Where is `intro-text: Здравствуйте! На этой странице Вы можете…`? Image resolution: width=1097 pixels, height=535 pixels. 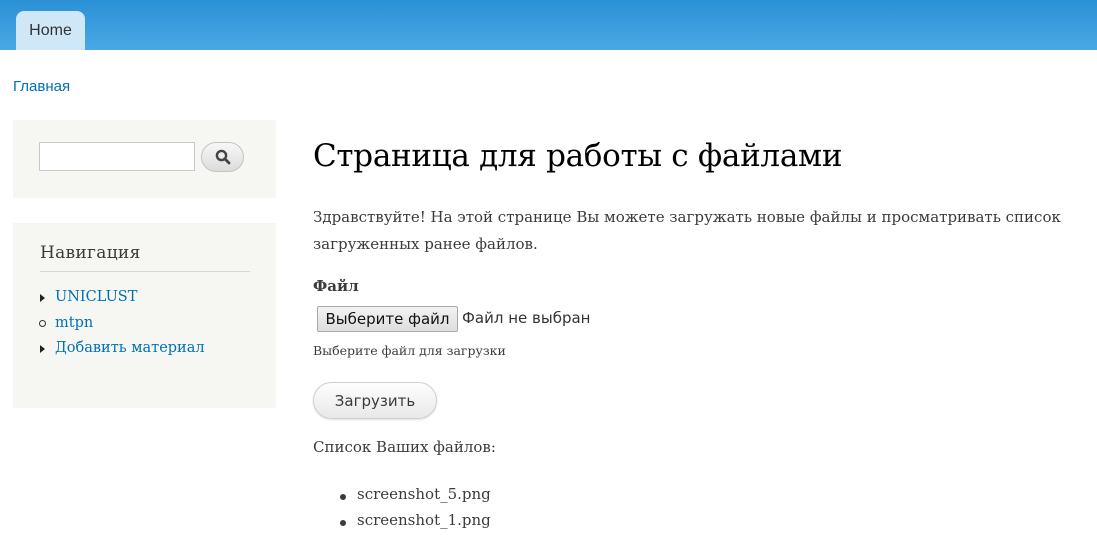 intro-text: Здравствуйте! На этой странице Вы можете… is located at coordinates (687, 230).